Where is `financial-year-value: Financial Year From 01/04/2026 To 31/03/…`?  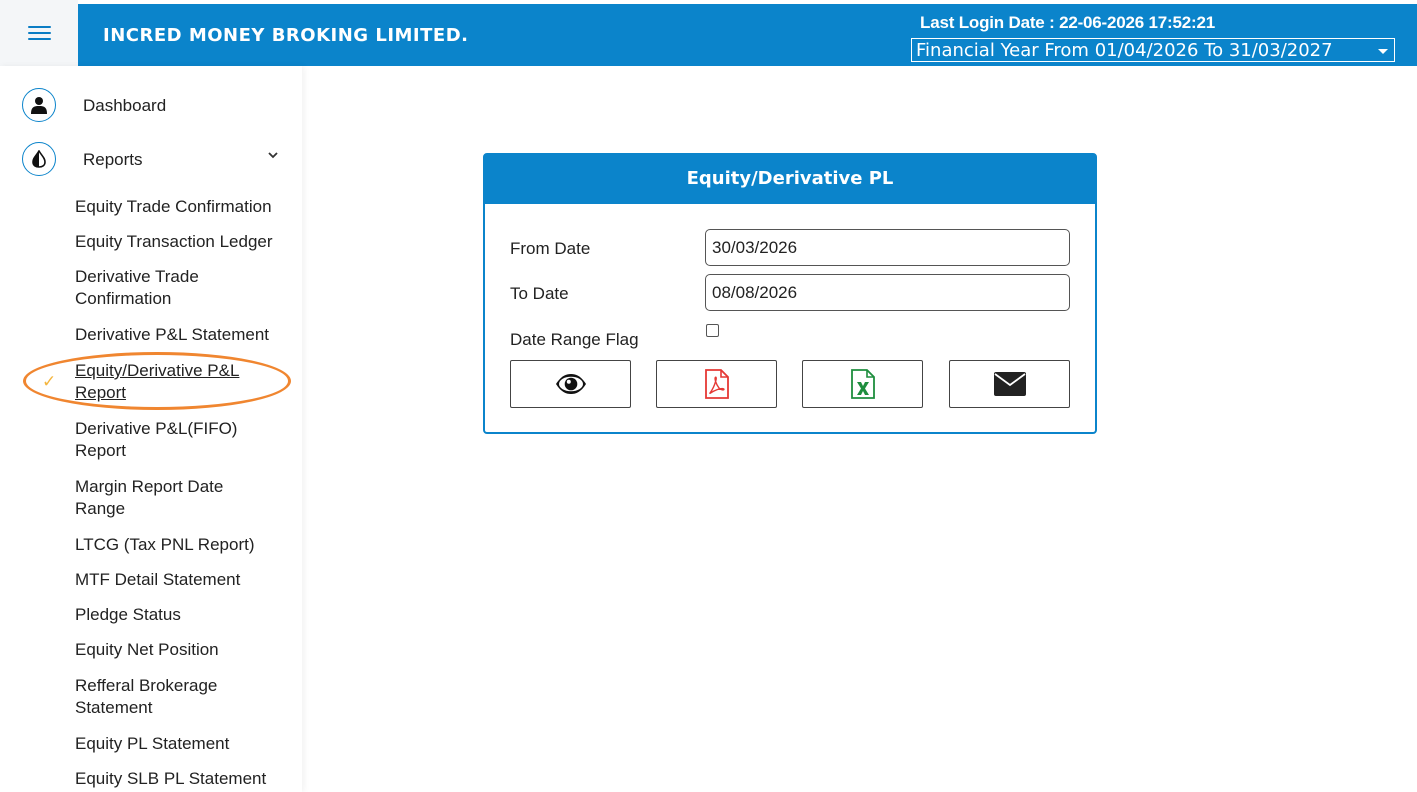
financial-year-value: Financial Year From 01/04/2026 To 31/03/… is located at coordinates (1124, 50).